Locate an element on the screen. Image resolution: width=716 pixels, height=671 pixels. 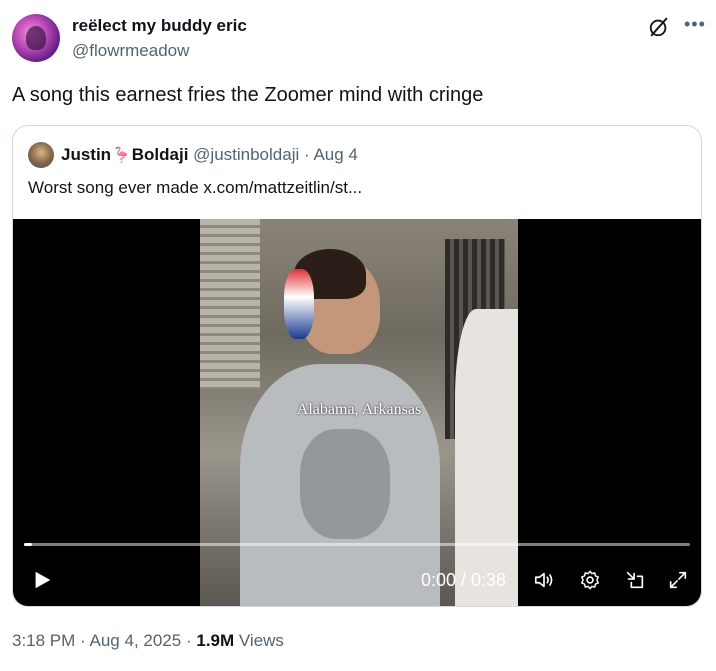
views-label: Views is located at coordinates (261, 640).